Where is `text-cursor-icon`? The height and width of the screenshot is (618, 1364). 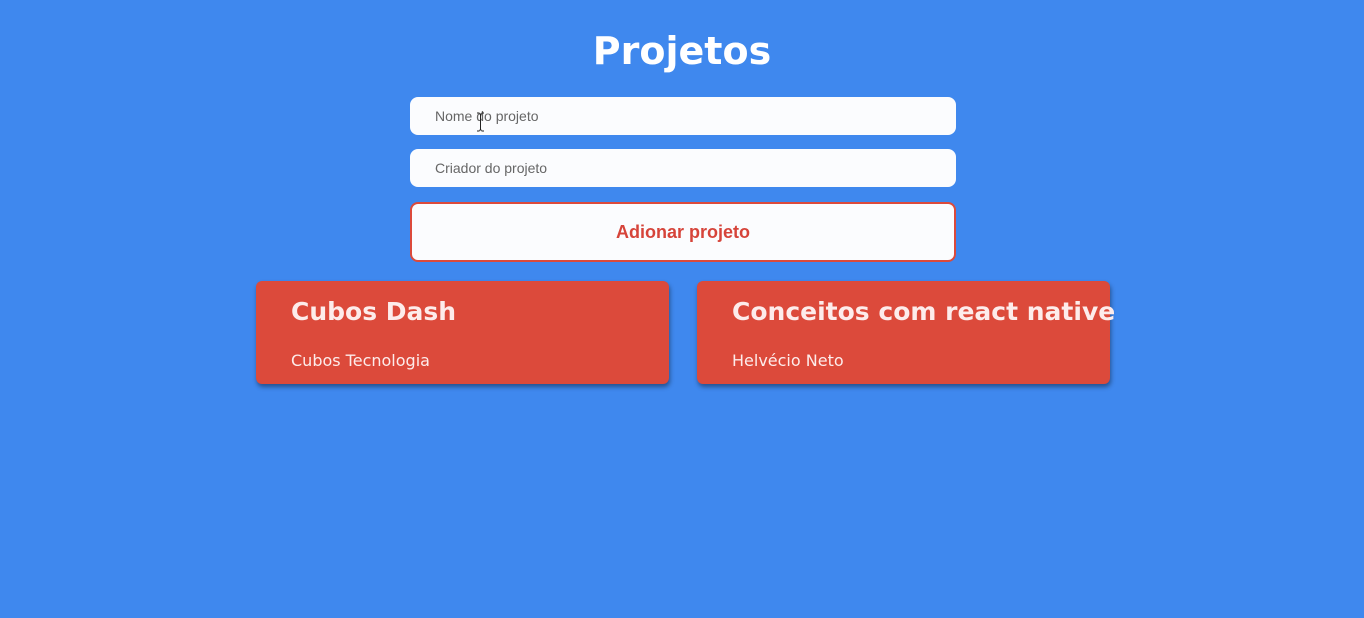
text-cursor-icon is located at coordinates (480, 122).